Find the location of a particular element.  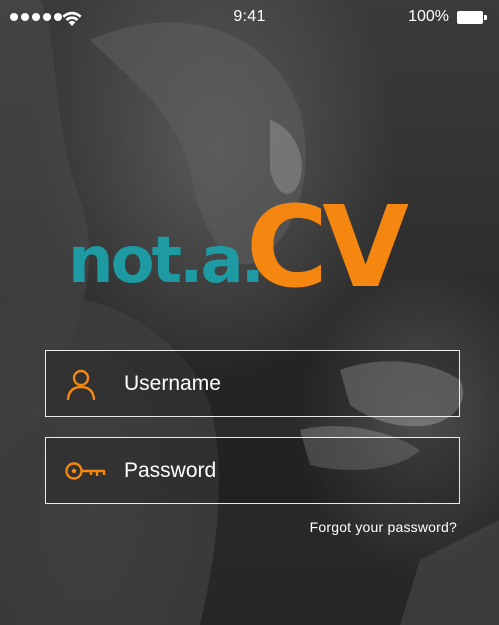

forgot-password-link: Forgot your password? is located at coordinates (383, 527).